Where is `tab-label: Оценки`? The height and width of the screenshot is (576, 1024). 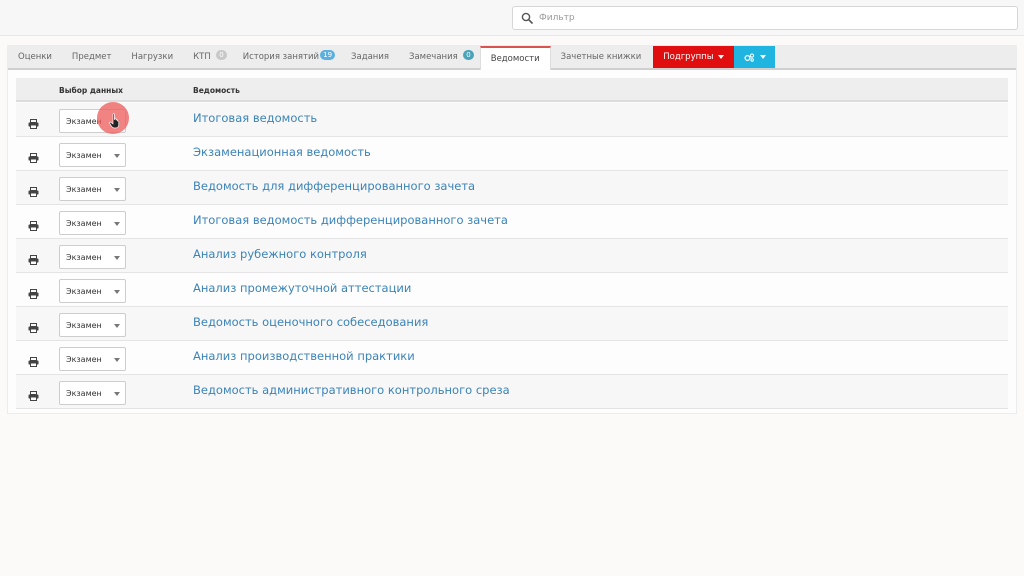 tab-label: Оценки is located at coordinates (35, 57).